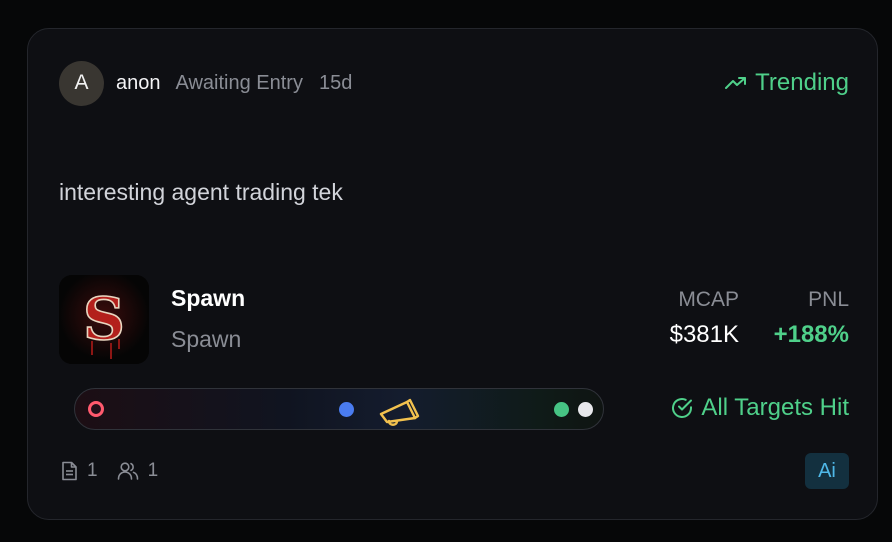 The image size is (892, 542). I want to click on mcap-label: MCAP, so click(708, 299).